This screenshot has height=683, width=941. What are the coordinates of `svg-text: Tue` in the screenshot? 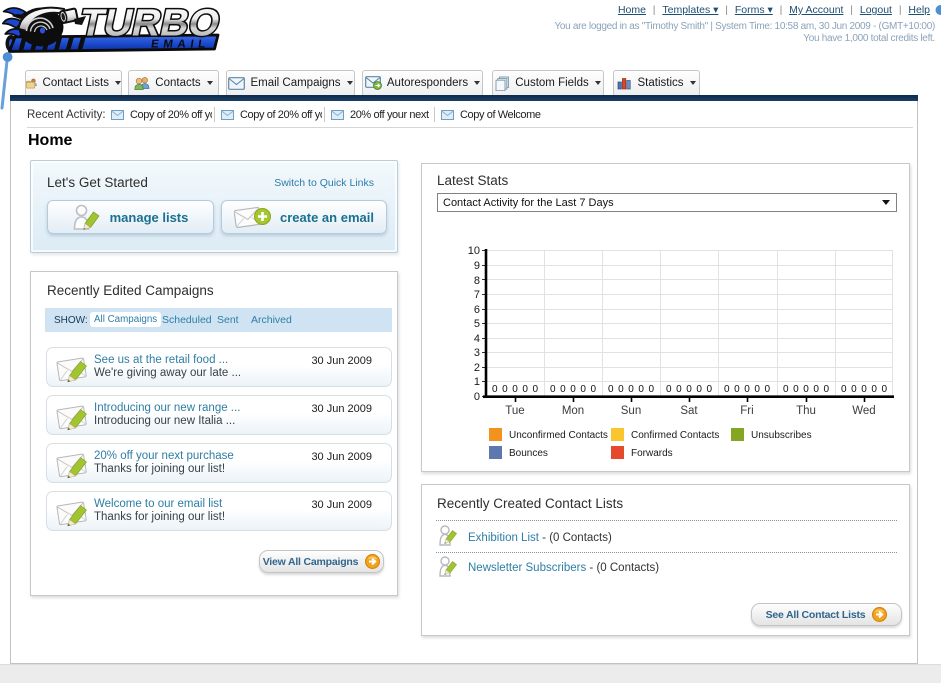 It's located at (514, 411).